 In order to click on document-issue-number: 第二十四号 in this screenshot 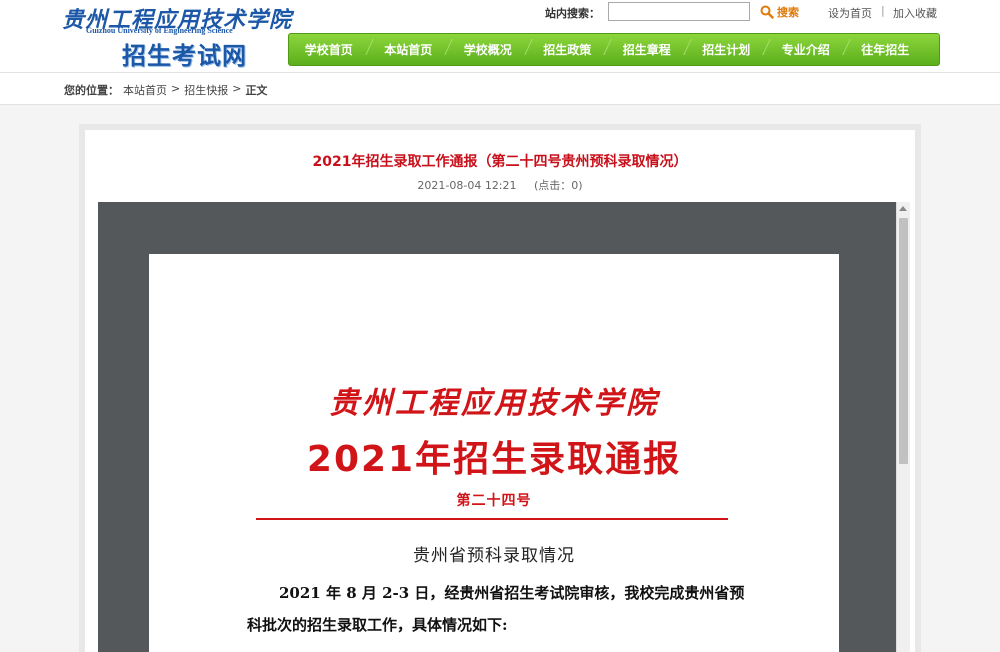, I will do `click(494, 501)`.